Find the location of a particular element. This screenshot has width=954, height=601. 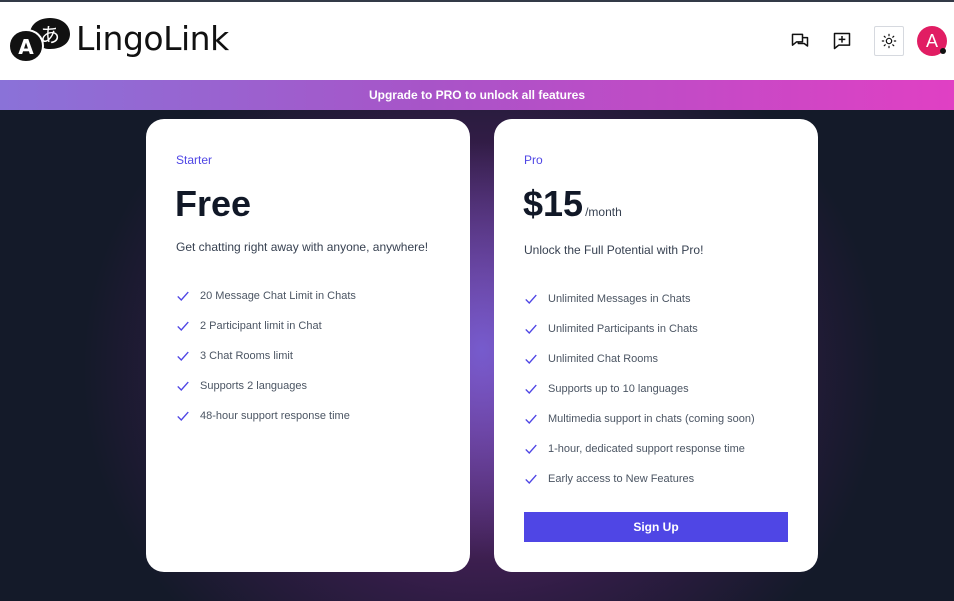

svg-text: A is located at coordinates (26, 47).